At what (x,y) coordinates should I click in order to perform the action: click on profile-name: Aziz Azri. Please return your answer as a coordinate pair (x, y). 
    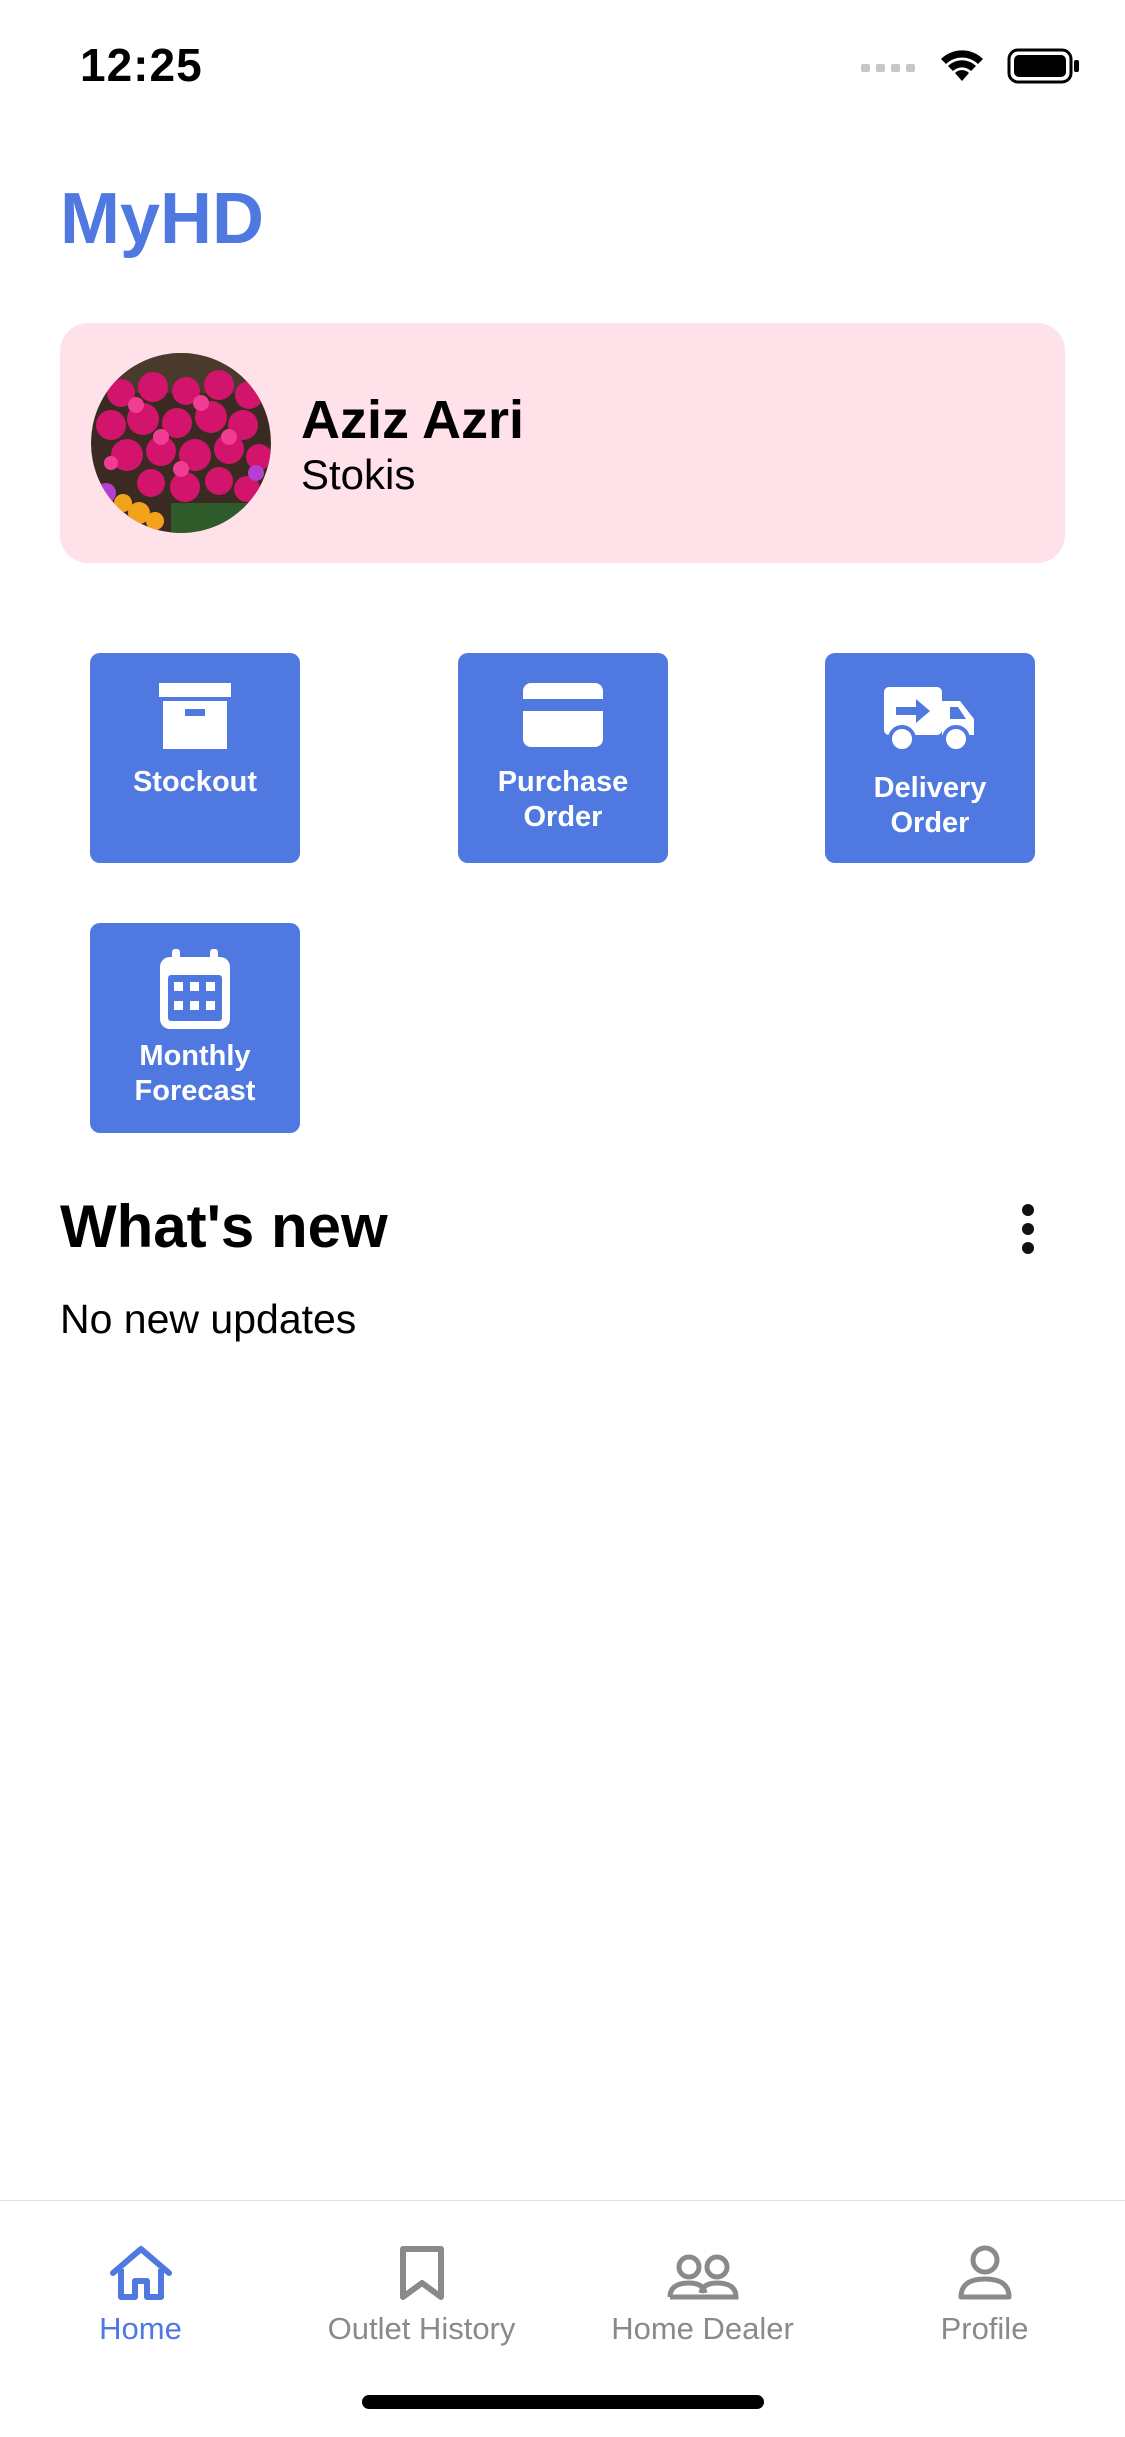
    Looking at the image, I should click on (413, 420).